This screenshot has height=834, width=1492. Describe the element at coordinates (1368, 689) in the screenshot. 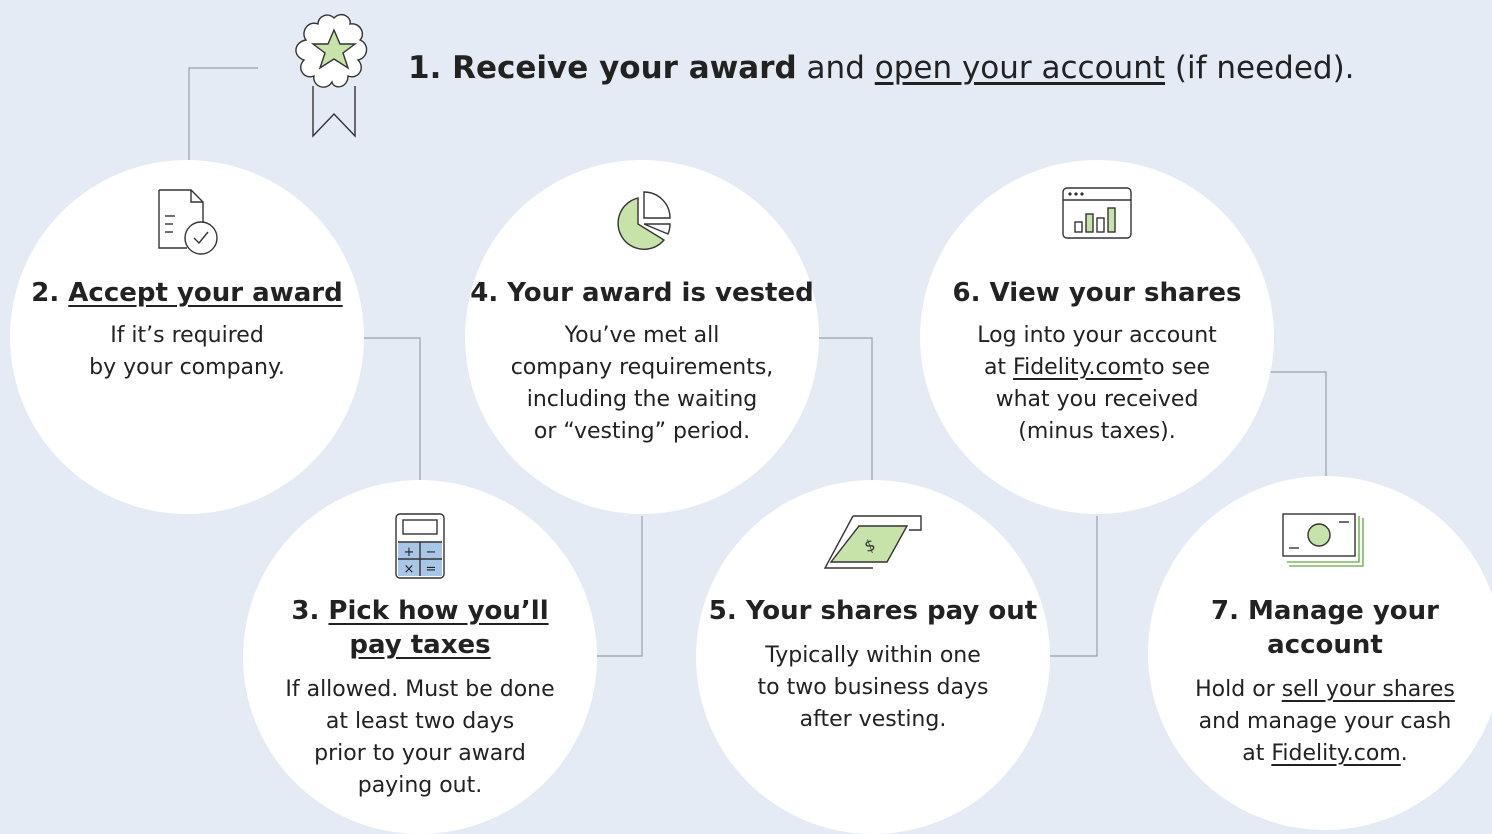

I see `sell-shares-link: sell your shares` at that location.